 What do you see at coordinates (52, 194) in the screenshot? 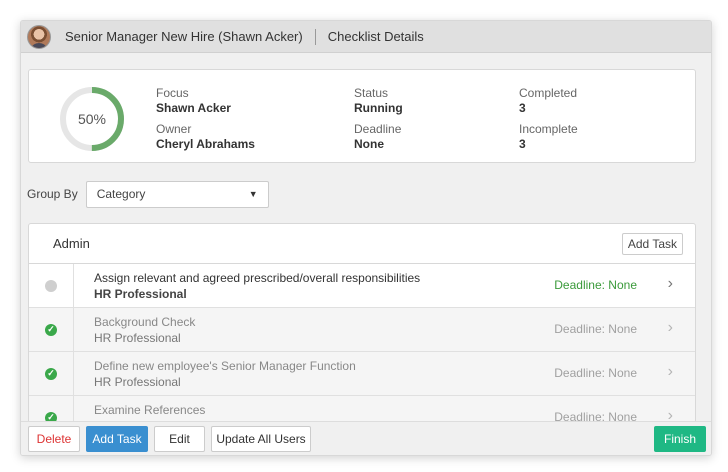
I see `group-by-label: Group By` at bounding box center [52, 194].